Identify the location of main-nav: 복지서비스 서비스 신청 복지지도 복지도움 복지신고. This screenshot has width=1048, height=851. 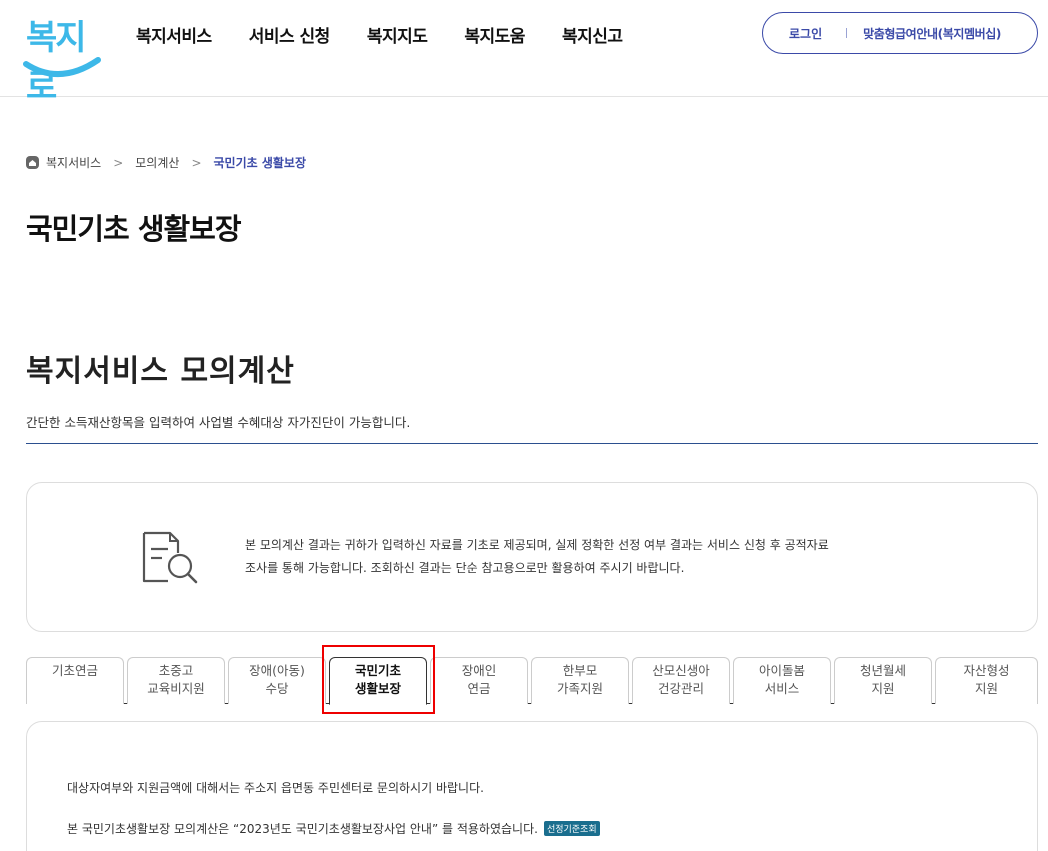
(398, 34).